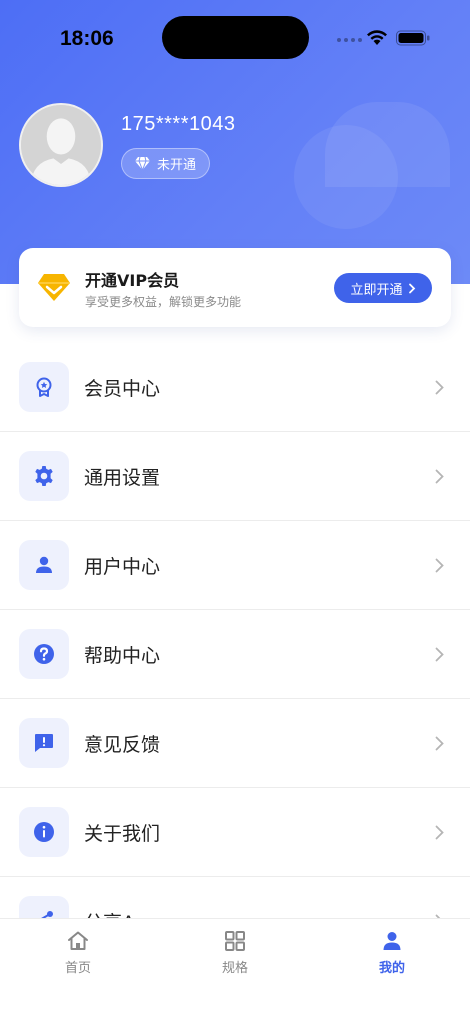 This screenshot has height=1024, width=470. What do you see at coordinates (235, 287) in the screenshot?
I see `vip-promo-card: 开通VIP会员 享受更多权益，解锁更多功能 立即开通` at bounding box center [235, 287].